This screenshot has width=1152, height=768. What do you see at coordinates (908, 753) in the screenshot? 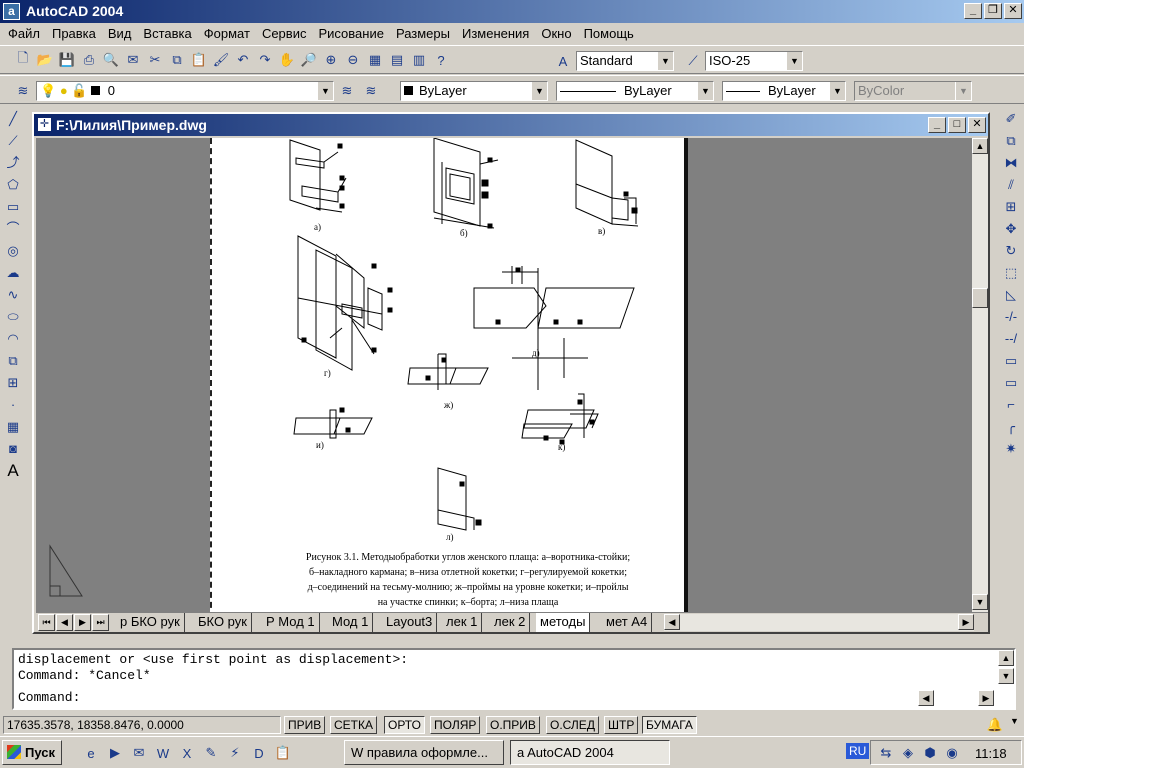
I see `antivirus-icon: ◈` at bounding box center [908, 753].